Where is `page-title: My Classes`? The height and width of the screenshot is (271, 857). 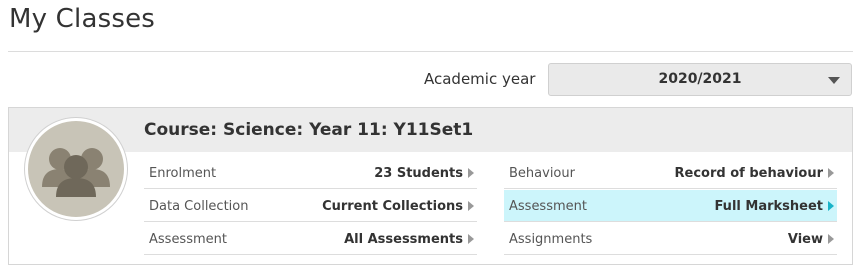
page-title: My Classes is located at coordinates (82, 19).